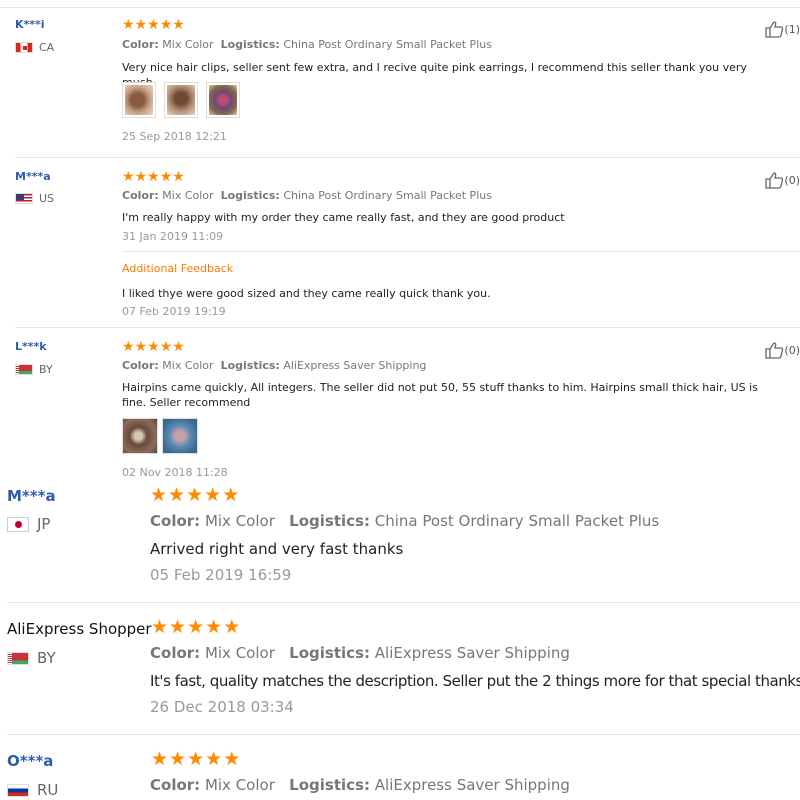 This screenshot has height=800, width=800. Describe the element at coordinates (173, 236) in the screenshot. I see `review-date: 31 Jan 2019 11:09` at that location.